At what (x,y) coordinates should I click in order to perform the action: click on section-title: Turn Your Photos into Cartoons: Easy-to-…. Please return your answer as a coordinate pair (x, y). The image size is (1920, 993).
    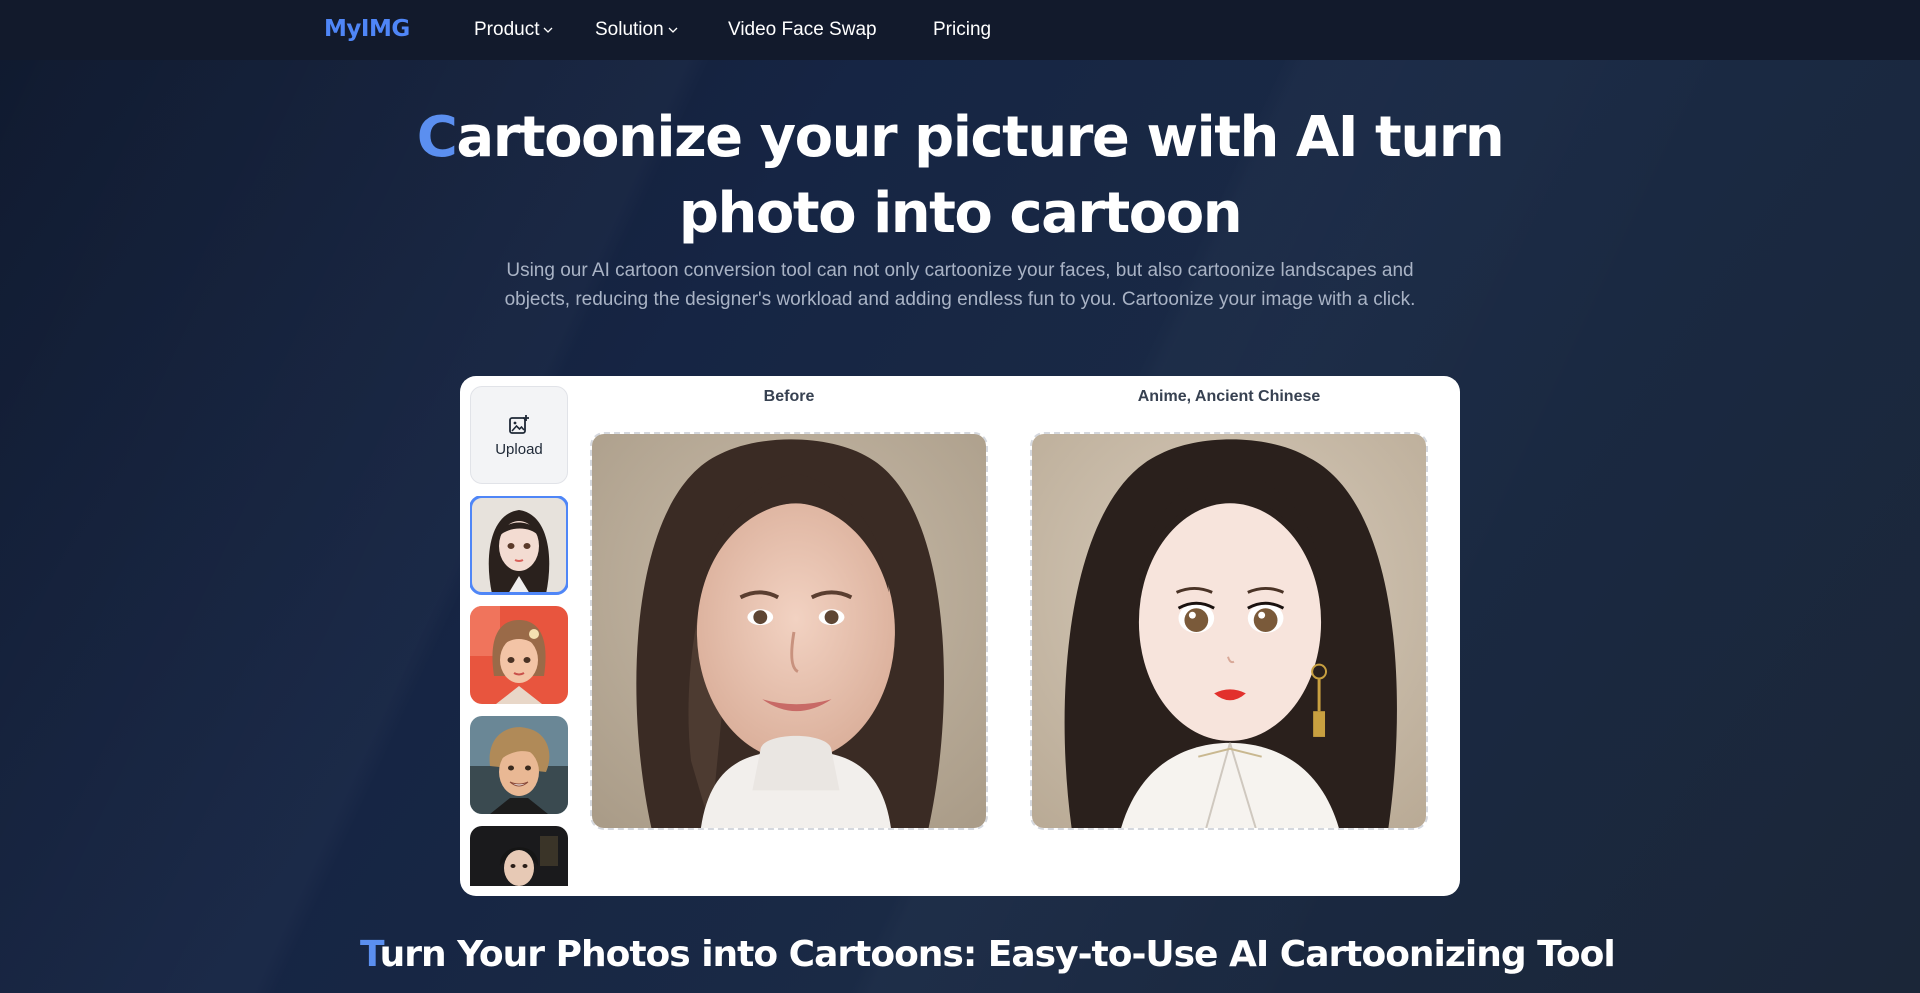
    Looking at the image, I should click on (988, 954).